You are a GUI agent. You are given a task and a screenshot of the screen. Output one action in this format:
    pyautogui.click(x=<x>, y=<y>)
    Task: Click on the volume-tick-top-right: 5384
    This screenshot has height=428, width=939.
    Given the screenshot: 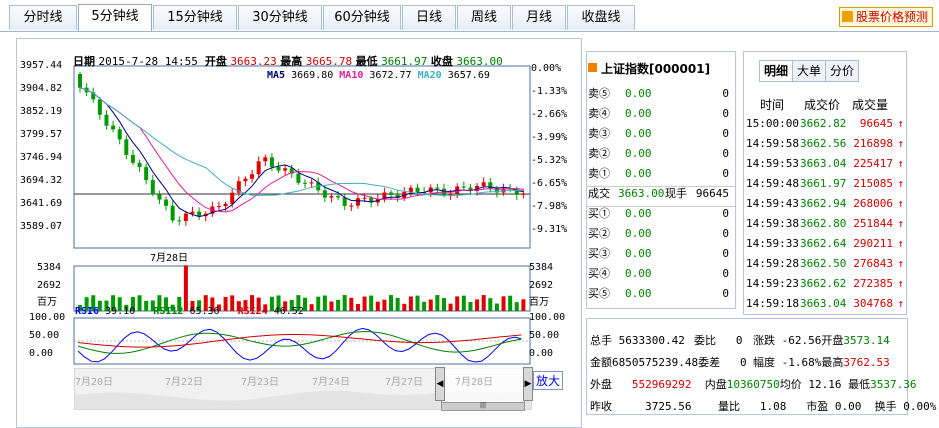 What is the action you would take?
    pyautogui.click(x=541, y=267)
    